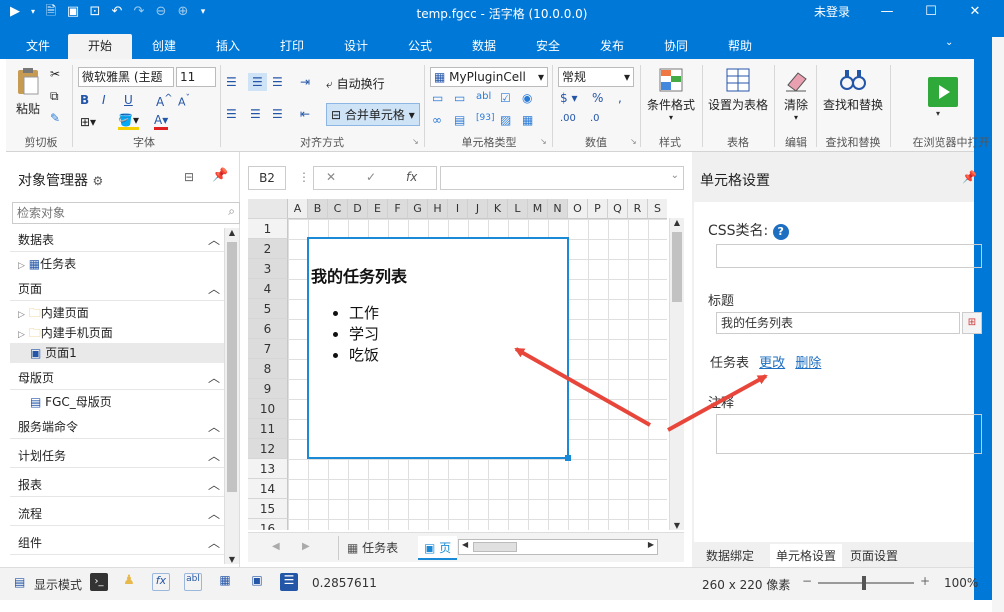 This screenshot has width=1004, height=612. I want to click on section-server-commands: 服务端命令 ︿, so click(117, 427).